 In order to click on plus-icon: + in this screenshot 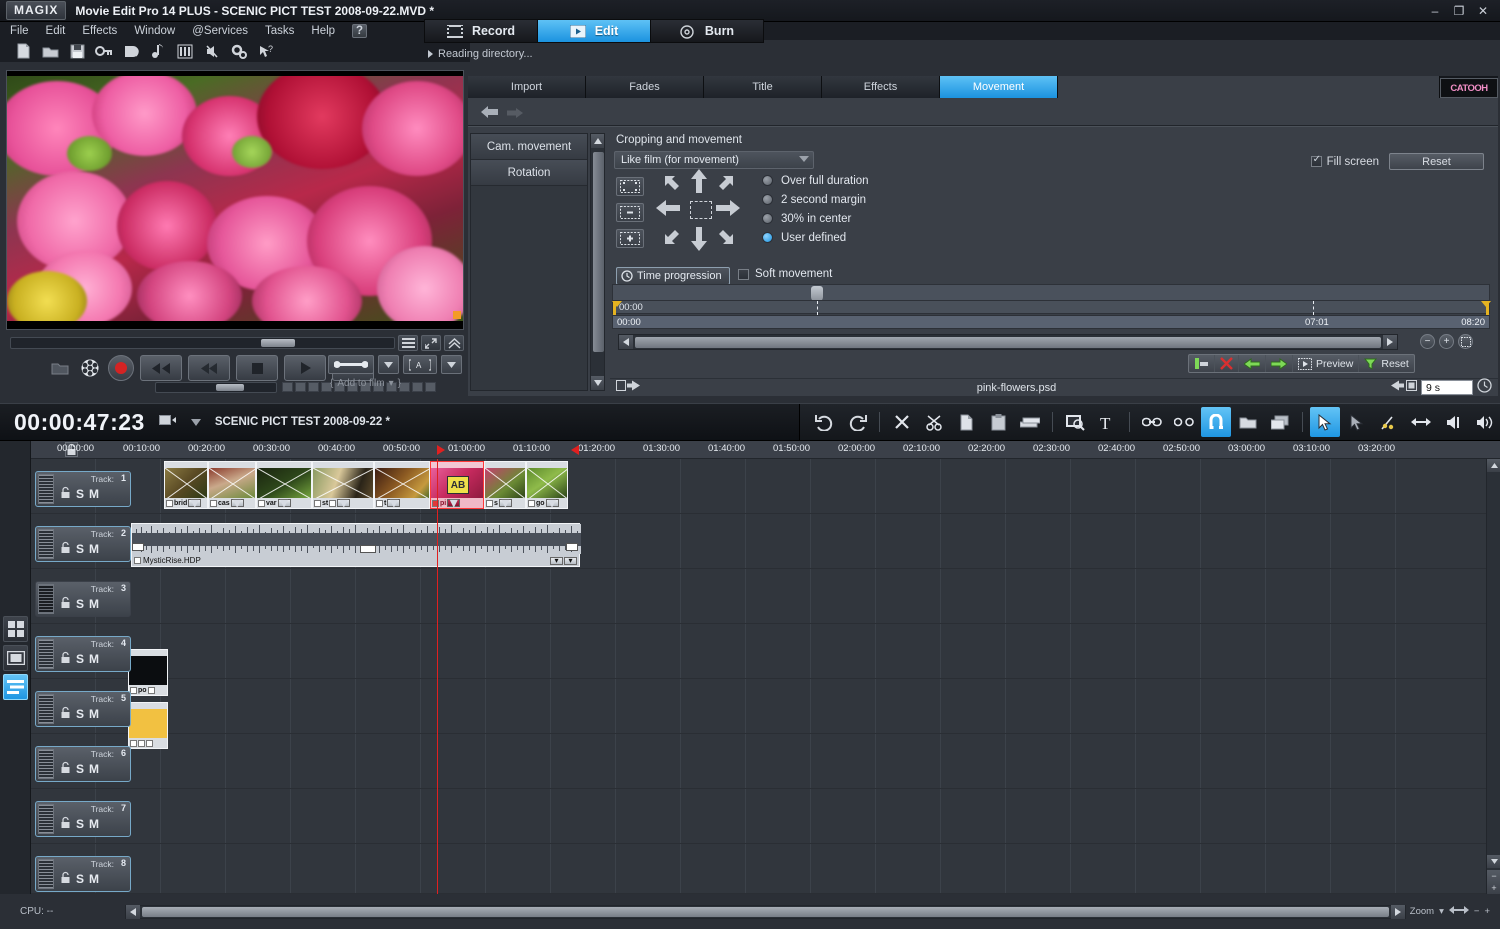, I will do `click(1493, 888)`.